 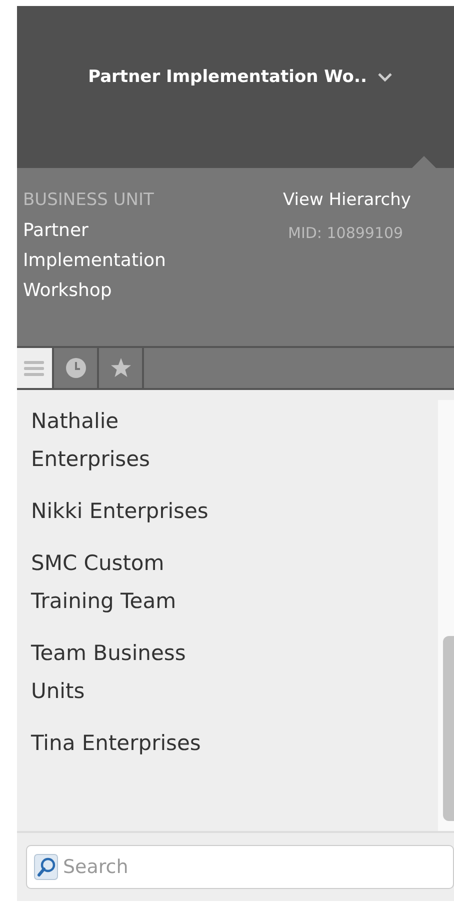 I want to click on chevron-down-icon, so click(x=384, y=77).